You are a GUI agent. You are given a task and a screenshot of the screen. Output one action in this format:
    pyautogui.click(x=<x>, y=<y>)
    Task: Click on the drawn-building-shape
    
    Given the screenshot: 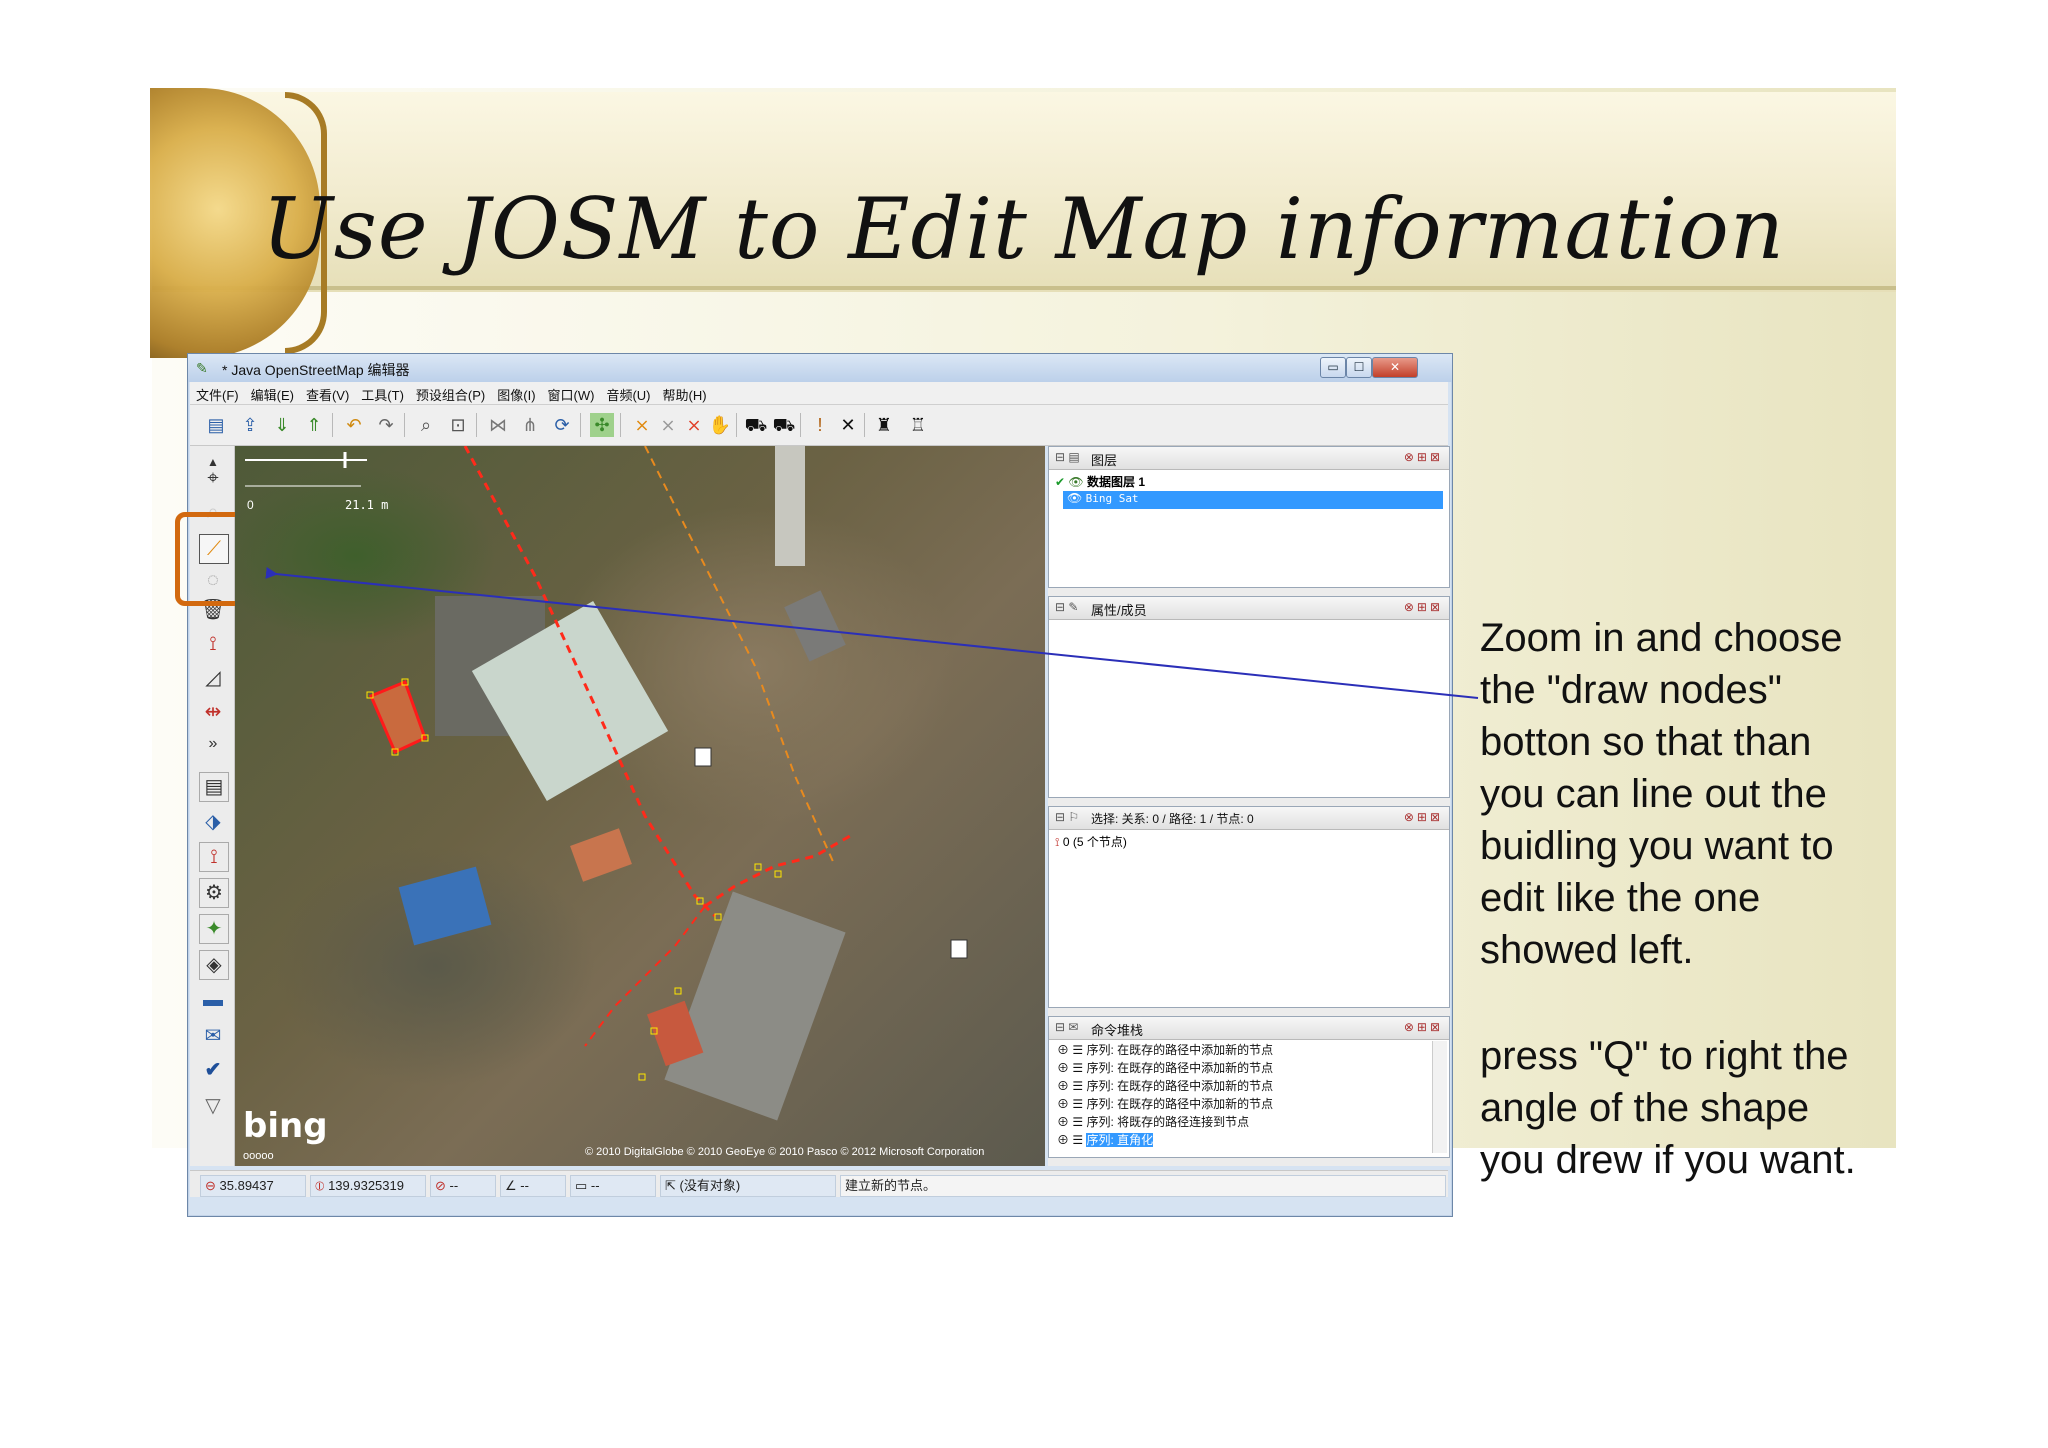 What is the action you would take?
    pyautogui.click(x=398, y=717)
    